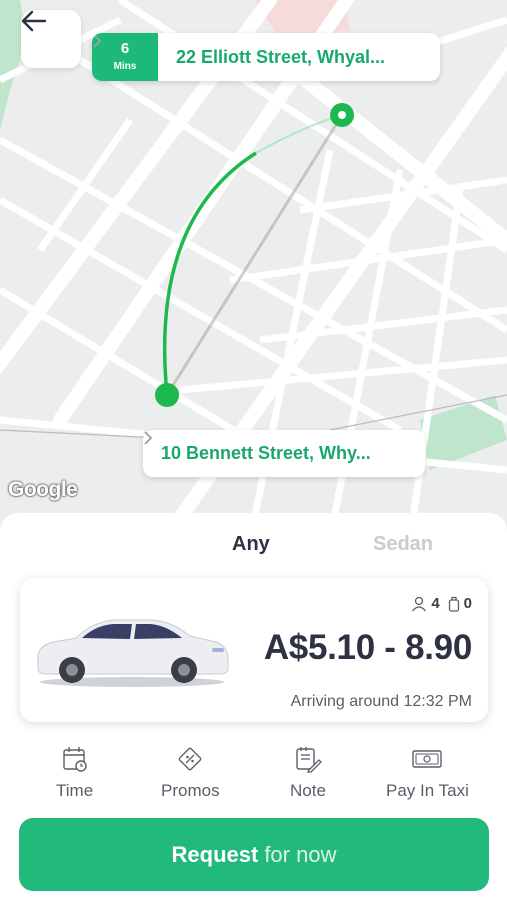 This screenshot has width=507, height=900. What do you see at coordinates (427, 790) in the screenshot?
I see `option-pay-label: Pay In Taxi` at bounding box center [427, 790].